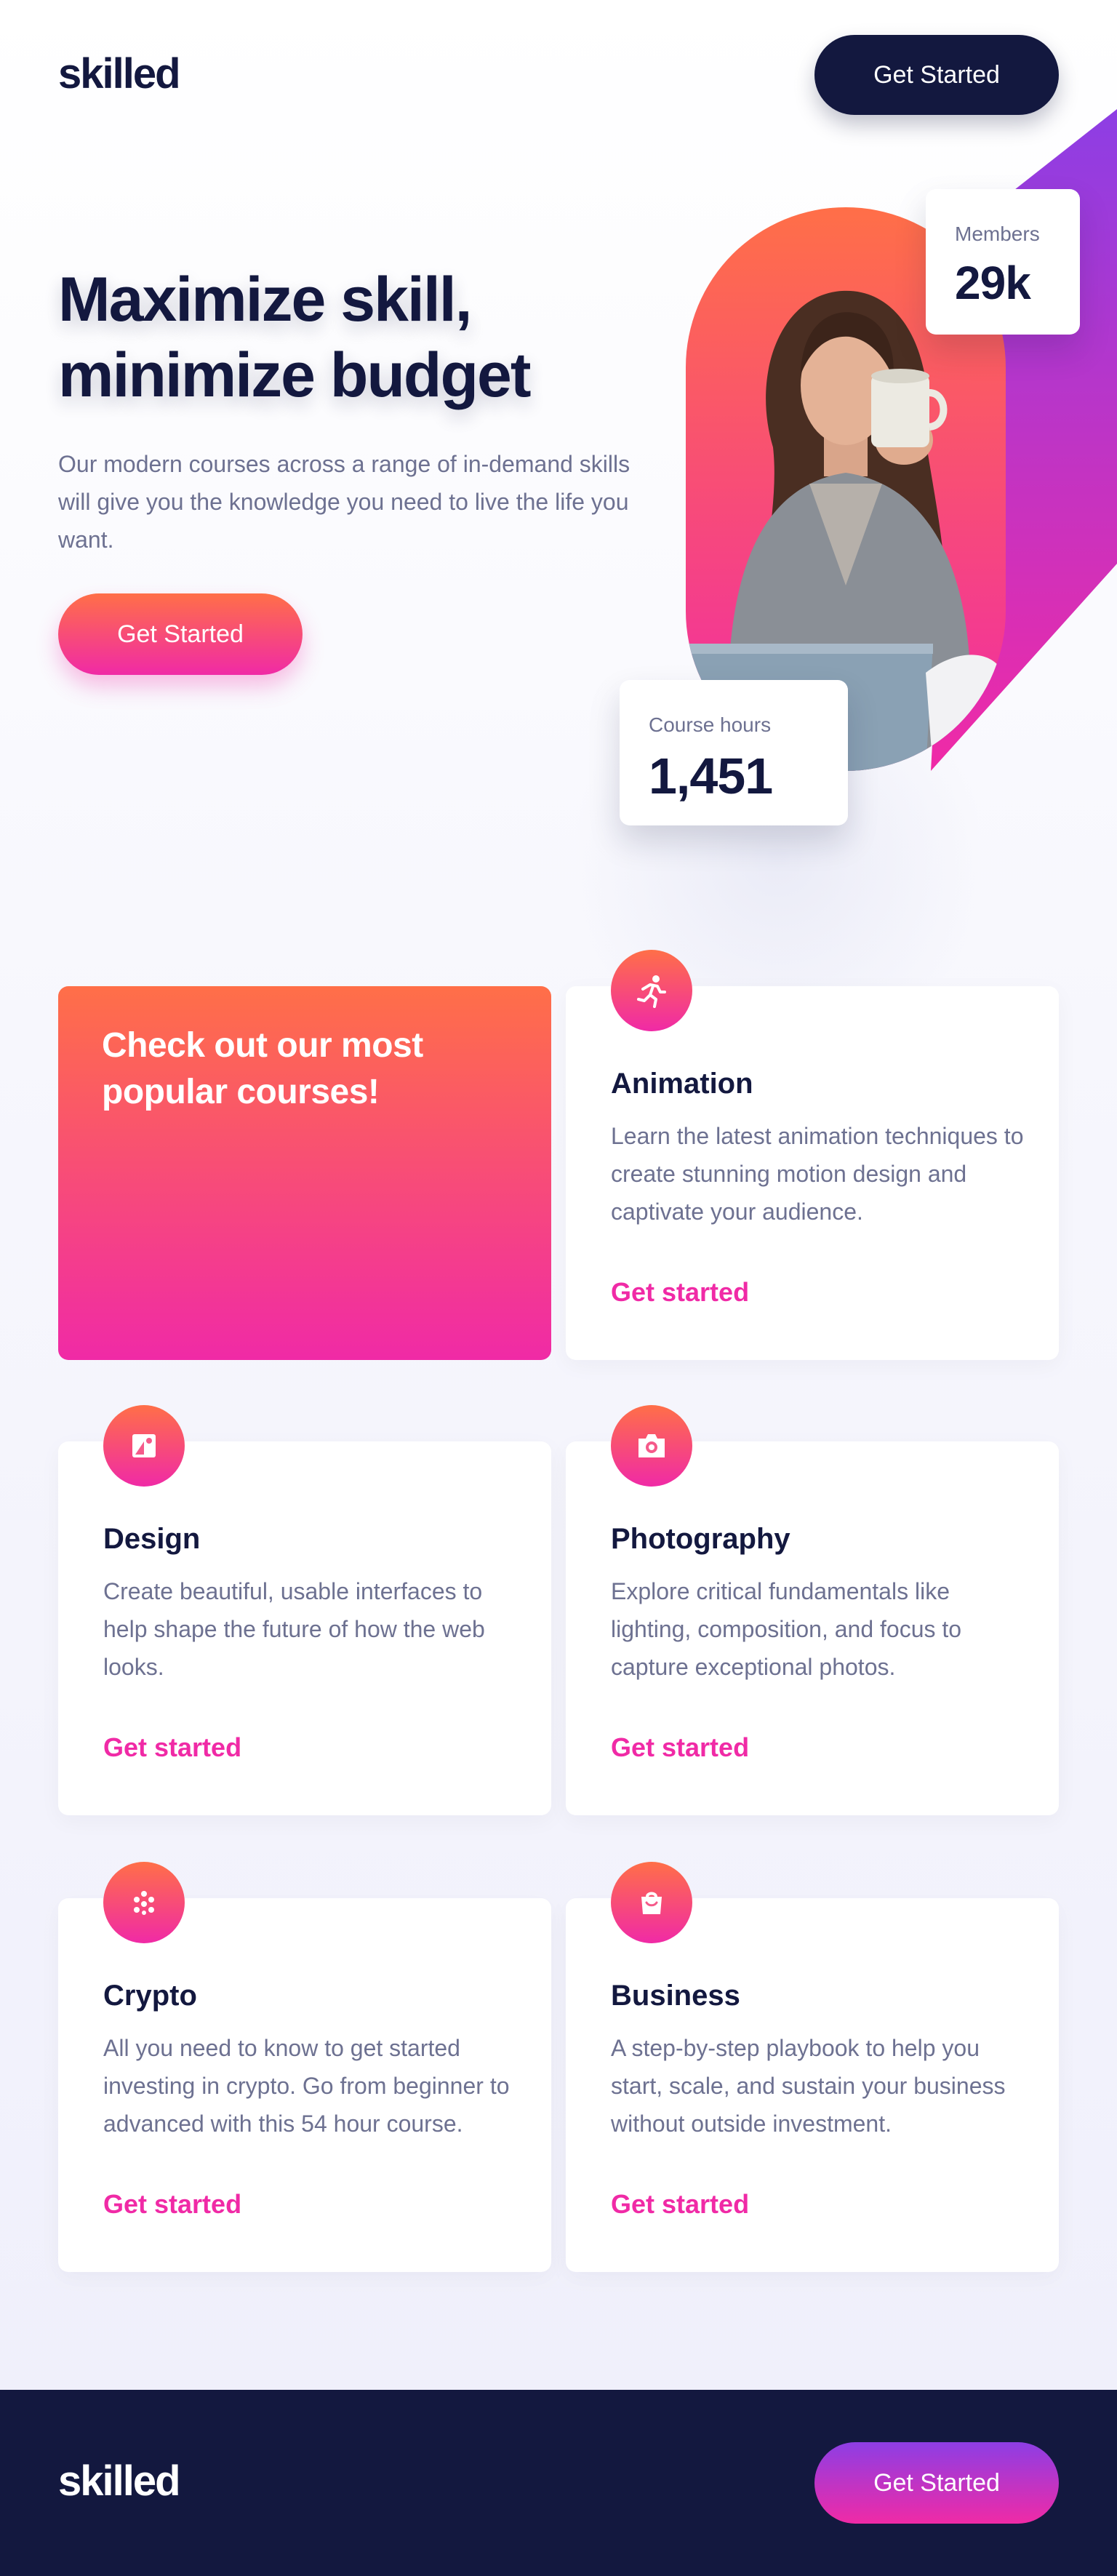 The width and height of the screenshot is (1117, 2576). I want to click on course-title: Business, so click(675, 1996).